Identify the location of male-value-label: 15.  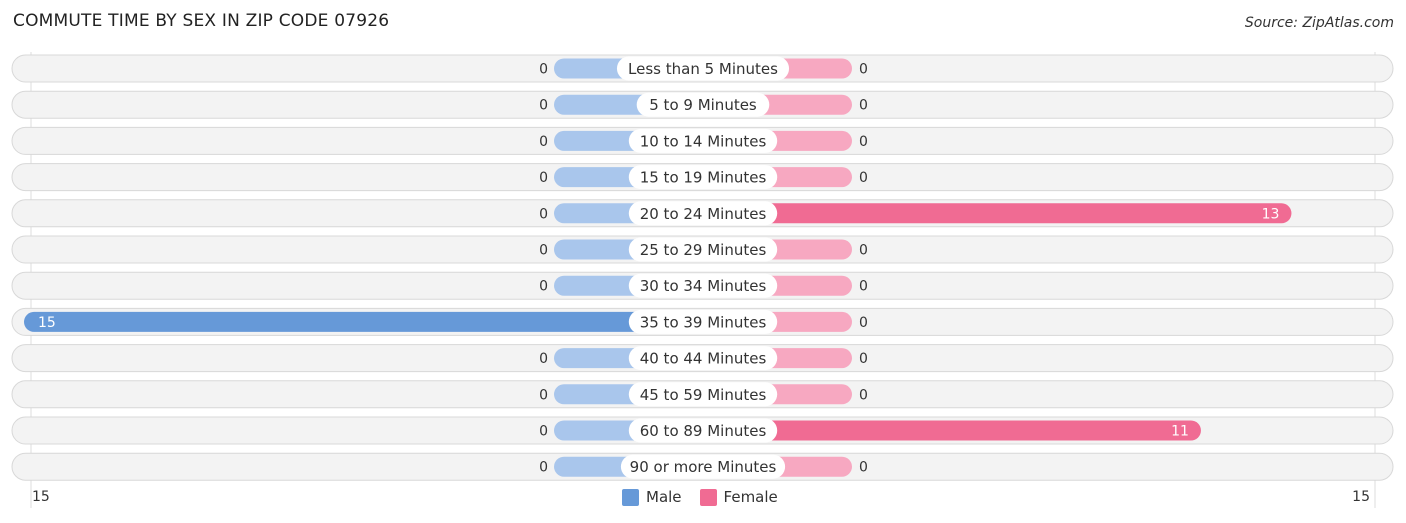
(47, 323).